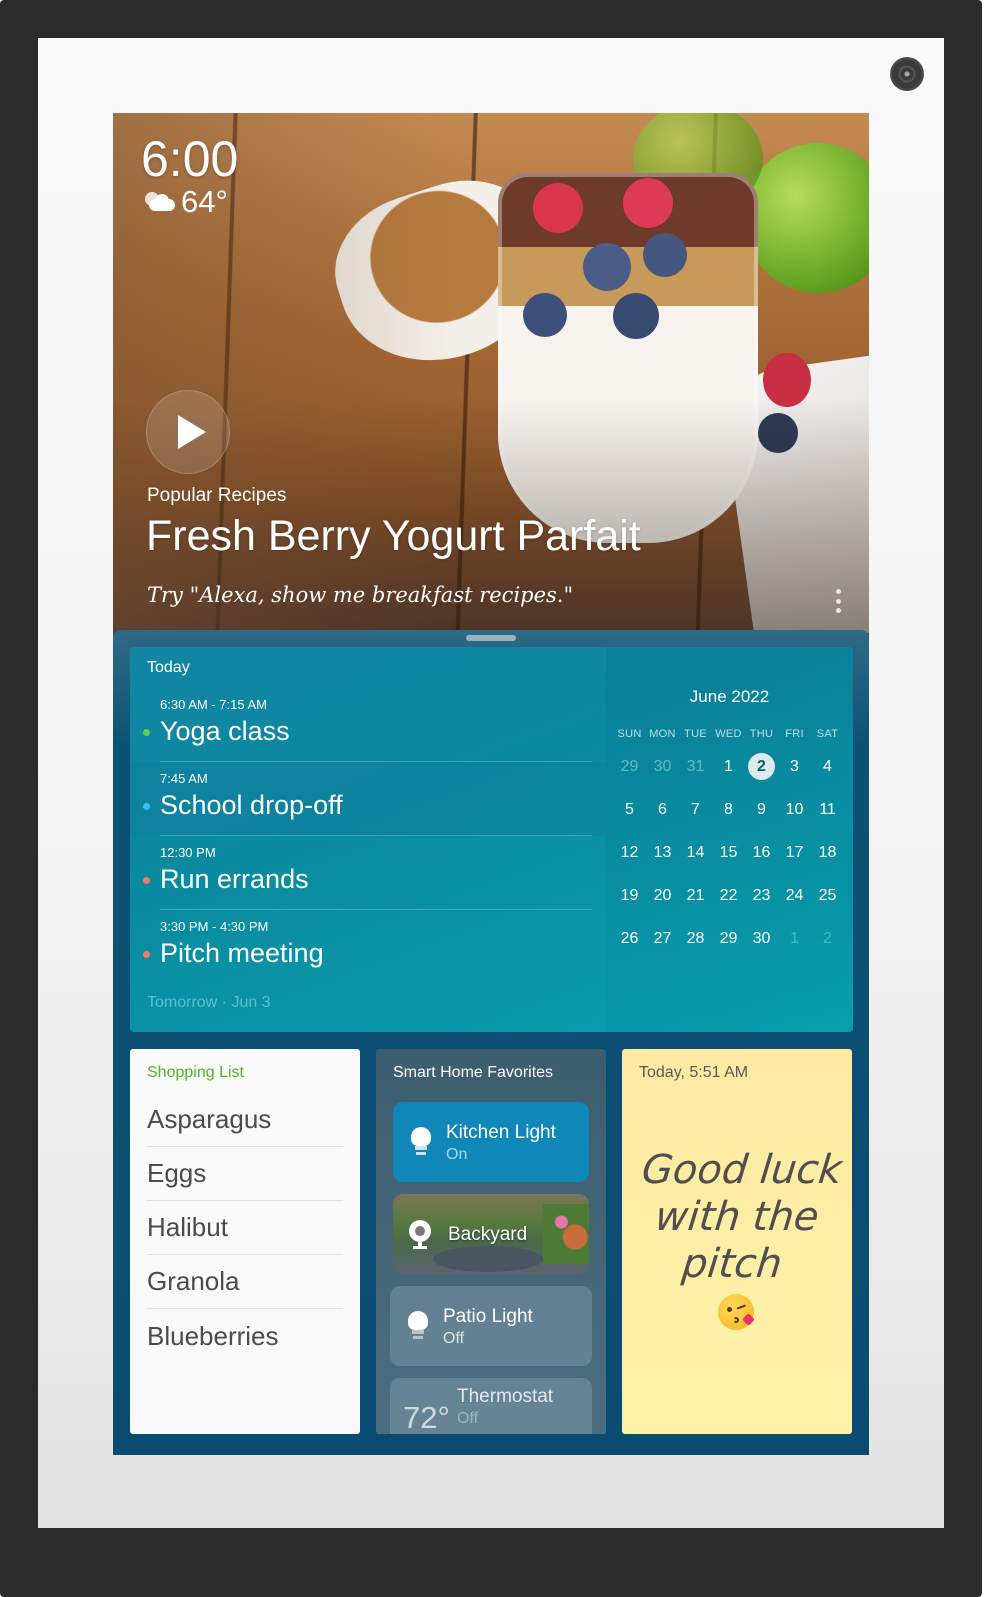  Describe the element at coordinates (168, 667) in the screenshot. I see `agenda-heading: Today` at that location.